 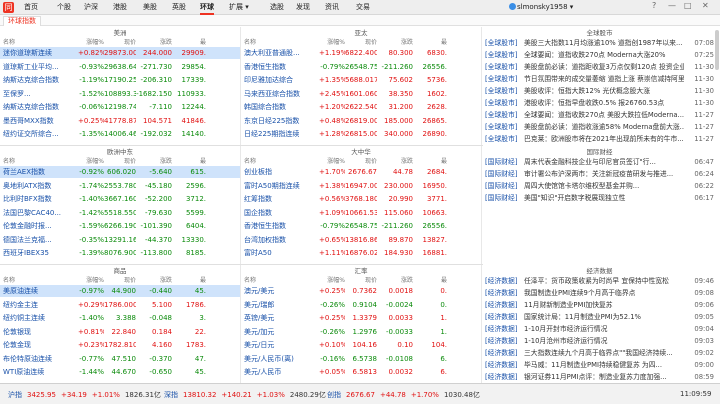 I want to click on news-headline: 11月财新制造业PMI加快复苏, so click(x=604, y=305).